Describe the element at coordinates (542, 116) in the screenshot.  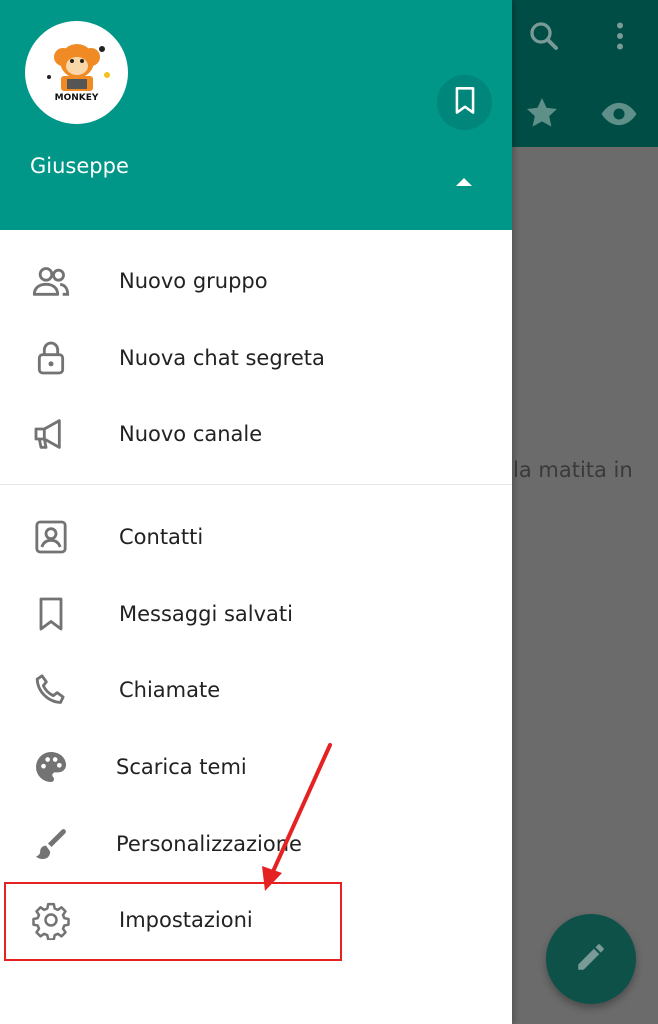
I see `star-icon` at that location.